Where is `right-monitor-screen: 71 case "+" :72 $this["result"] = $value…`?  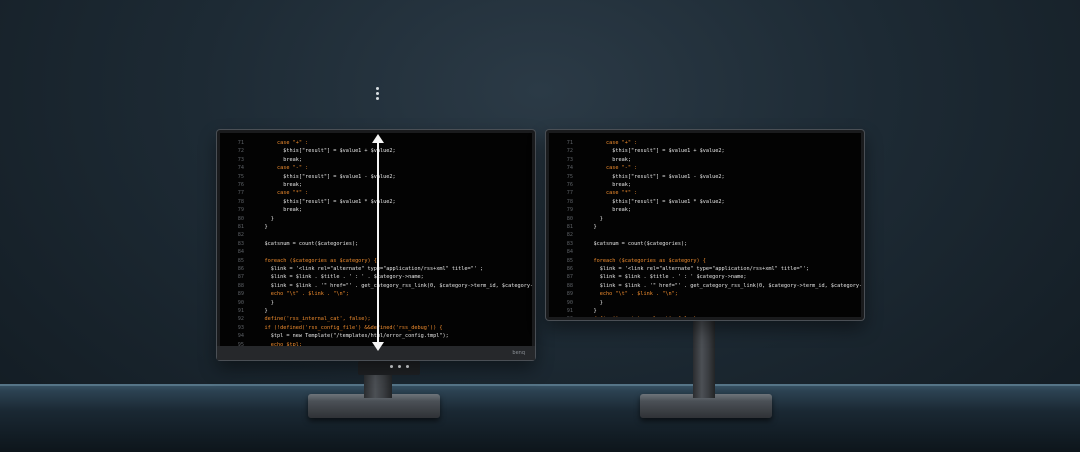 right-monitor-screen: 71 case "+" :72 $this["result"] = $value… is located at coordinates (705, 225).